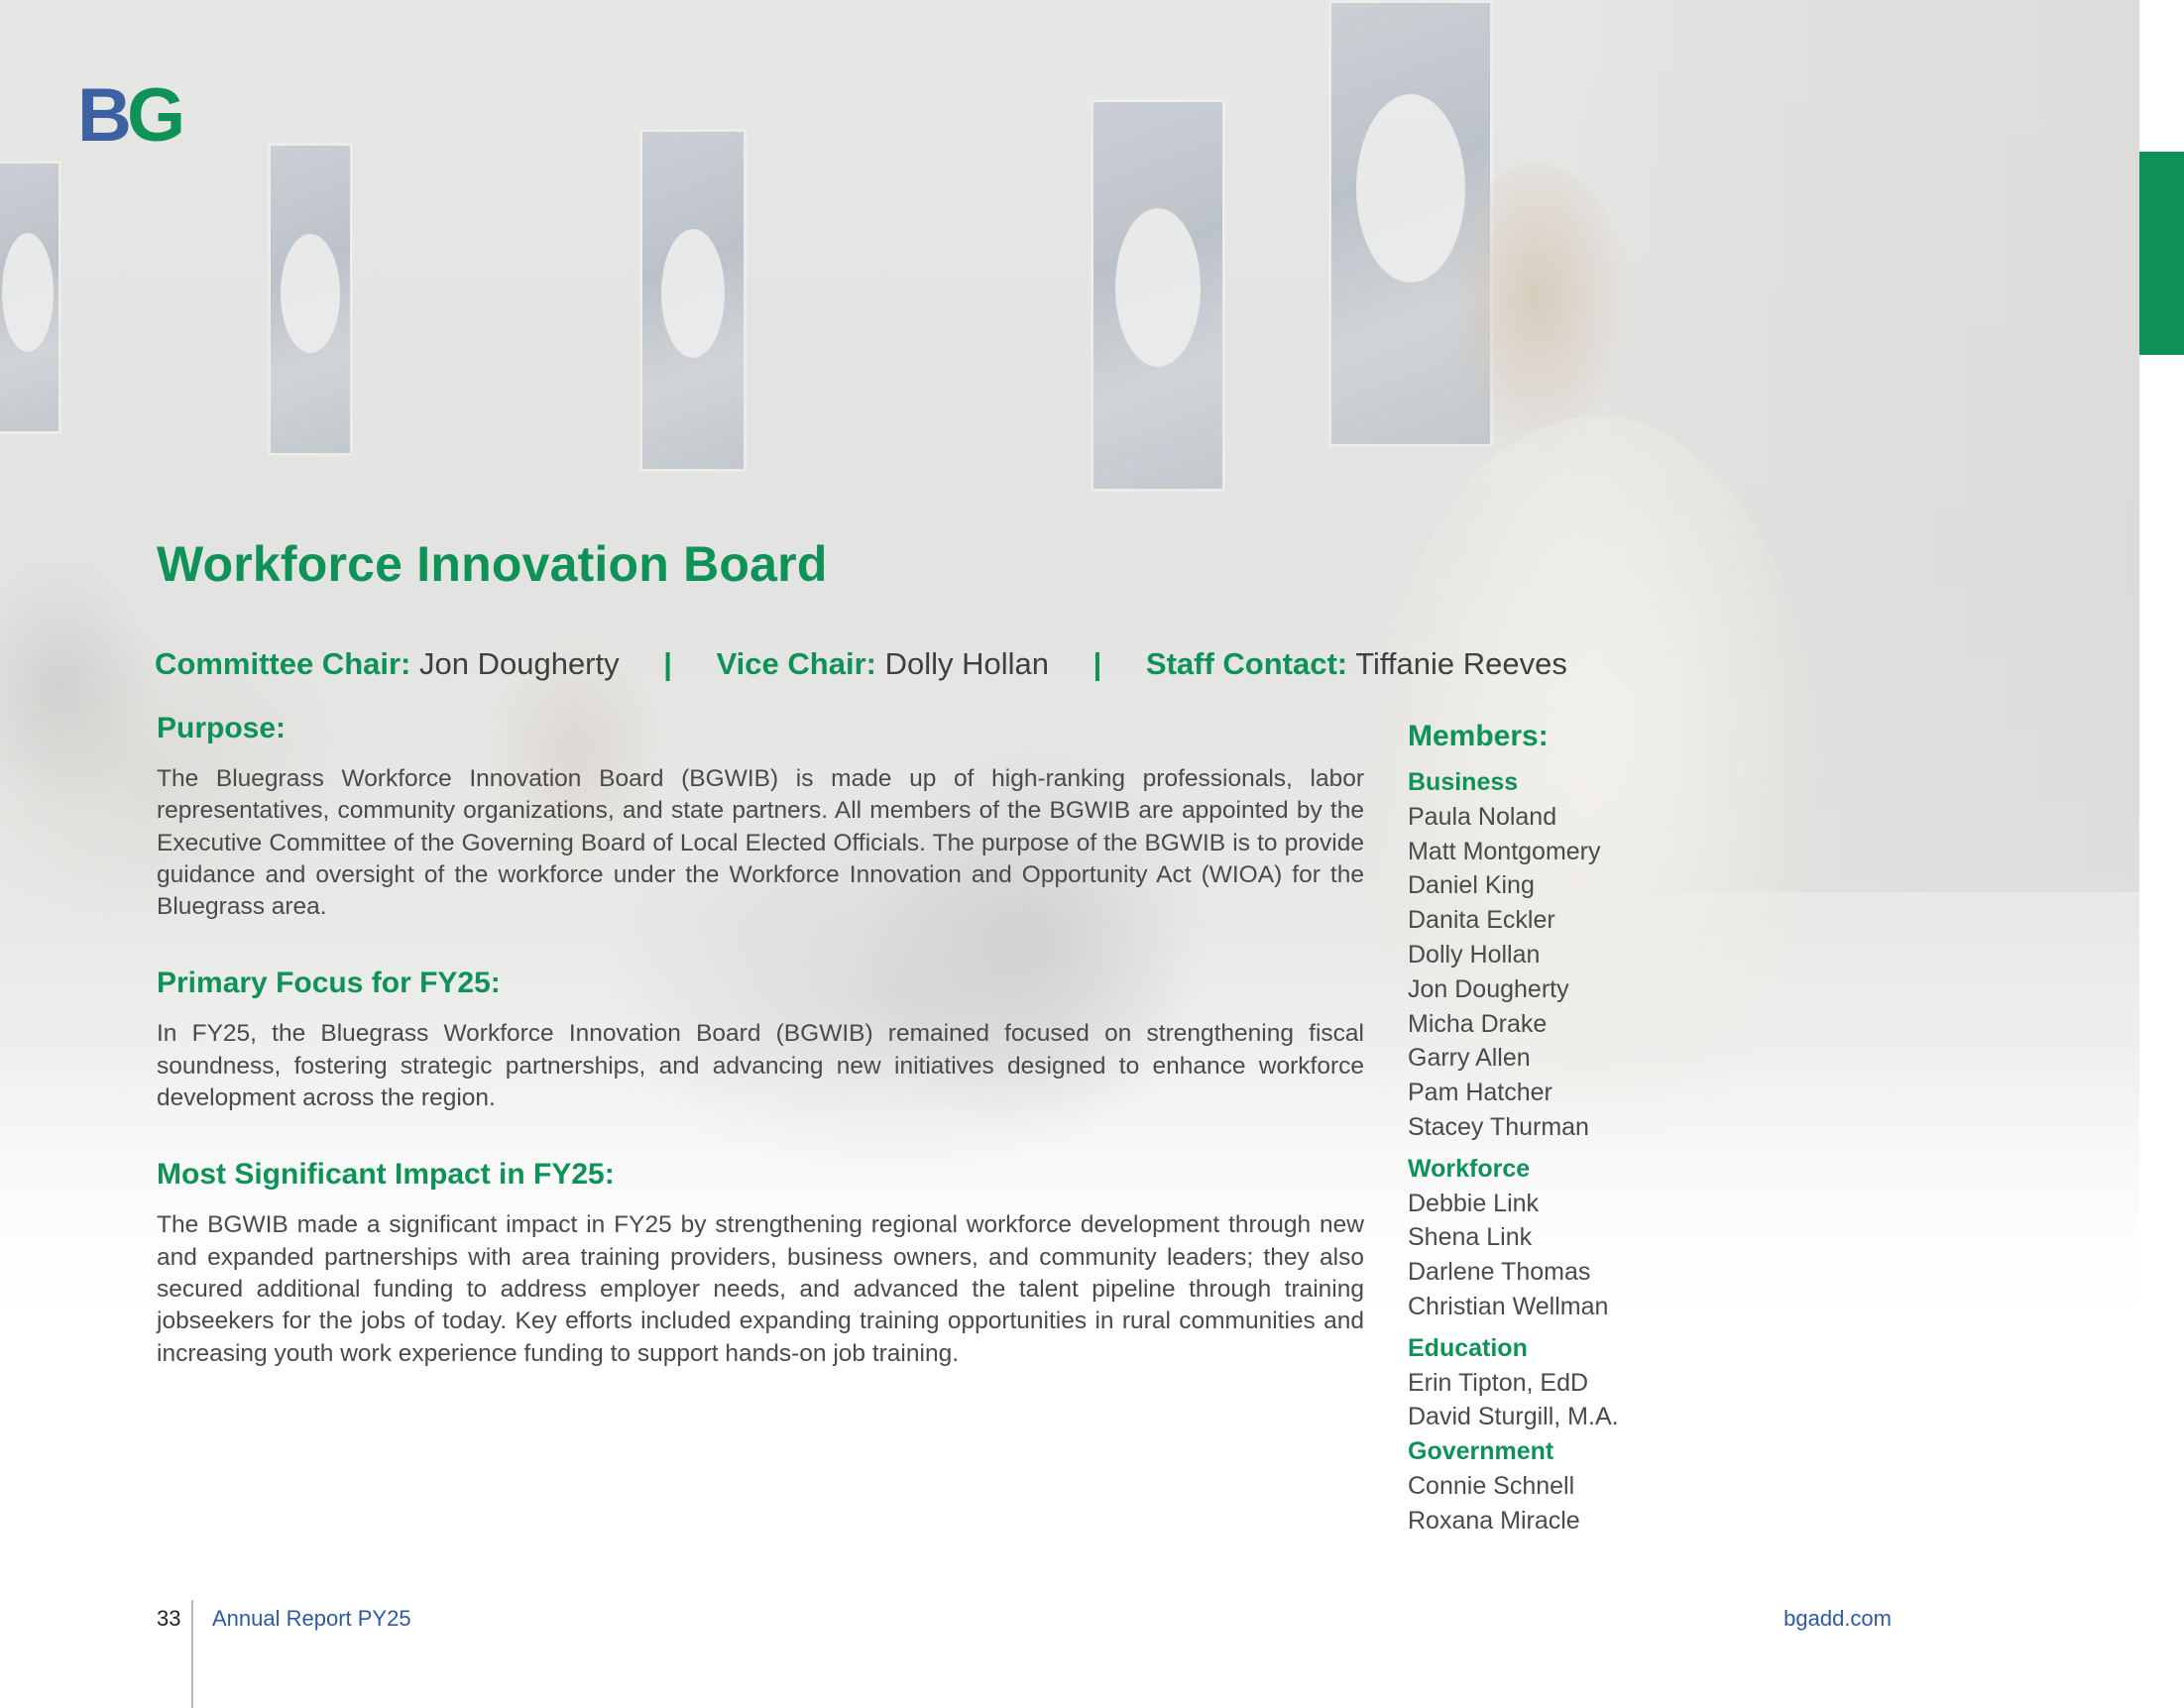  What do you see at coordinates (1469, 1168) in the screenshot?
I see `member-group-workforce: Workforce` at bounding box center [1469, 1168].